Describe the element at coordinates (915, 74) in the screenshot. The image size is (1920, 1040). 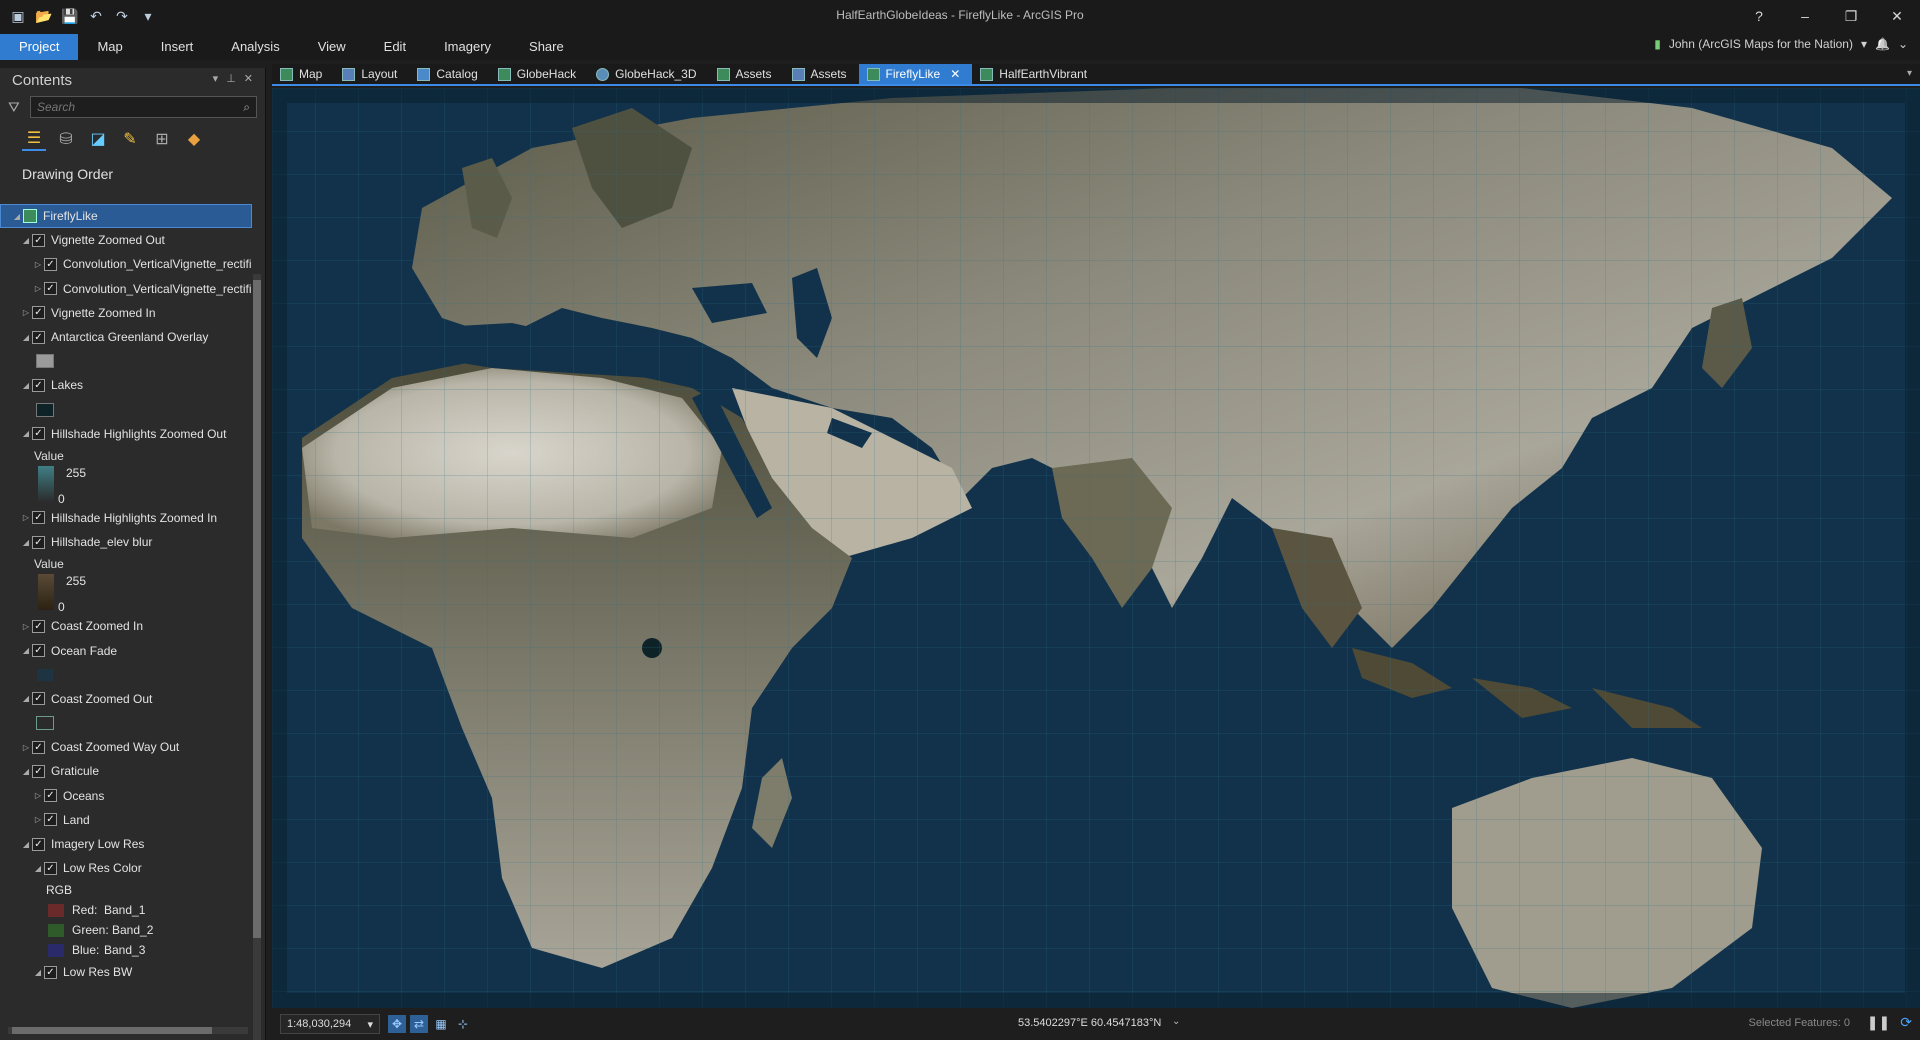
I see `tab-fireflylike: FireflyLike ✕` at that location.